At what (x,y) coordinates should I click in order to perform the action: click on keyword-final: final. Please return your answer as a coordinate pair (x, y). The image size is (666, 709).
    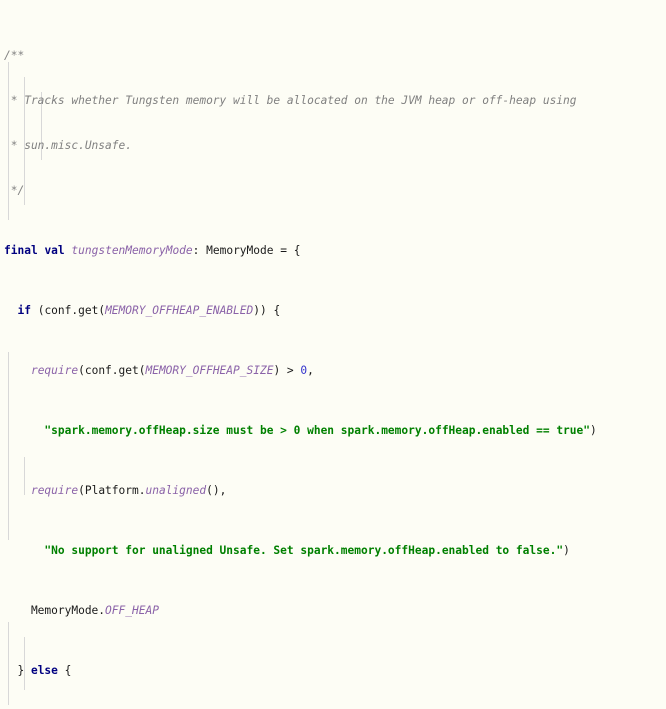
    Looking at the image, I should click on (21, 250).